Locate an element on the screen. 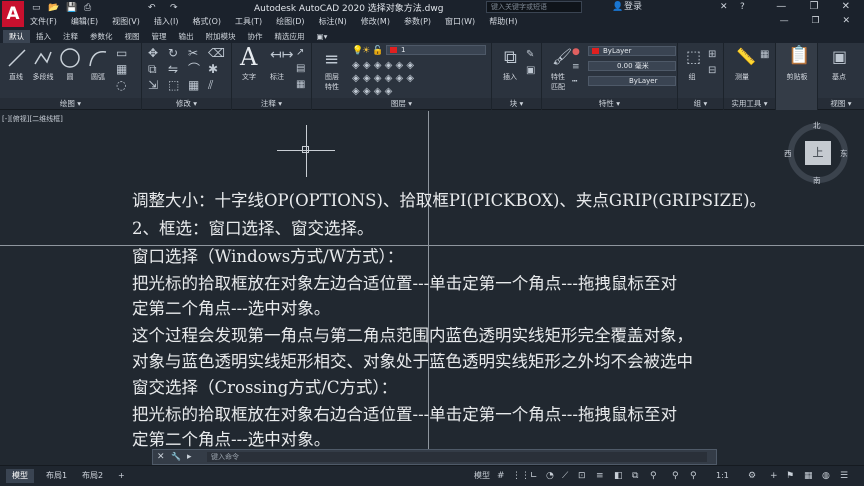 This screenshot has height=486, width=864. polar-icon: ◔ is located at coordinates (550, 476).